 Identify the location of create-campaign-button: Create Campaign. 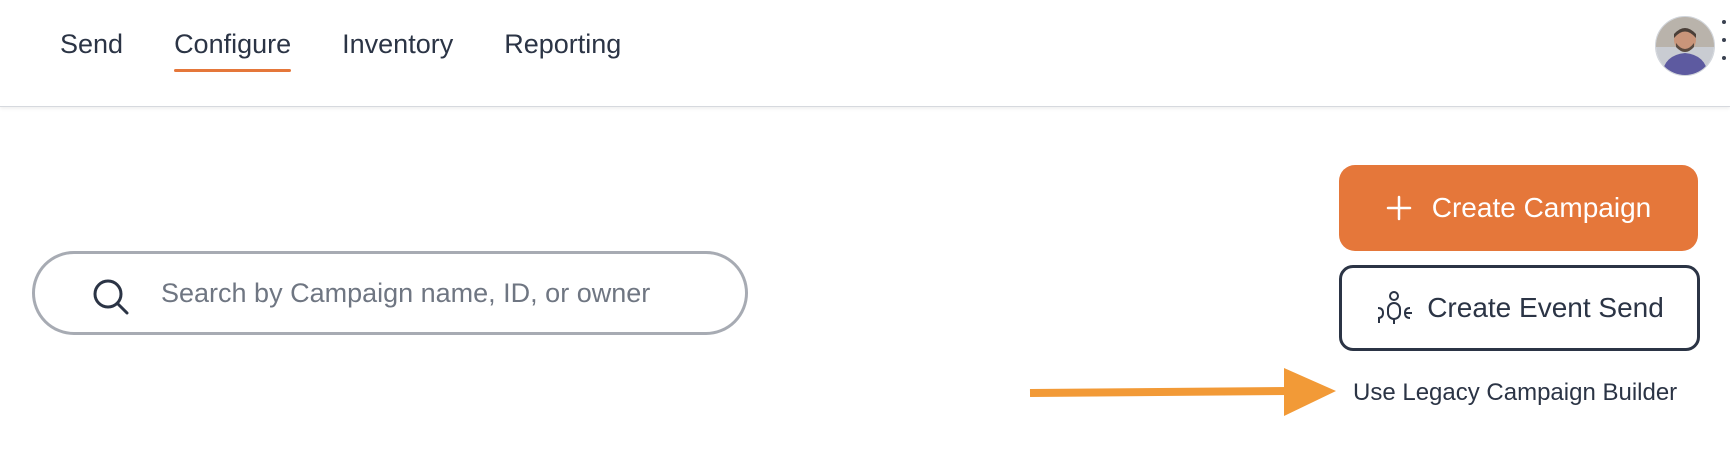
(1518, 208).